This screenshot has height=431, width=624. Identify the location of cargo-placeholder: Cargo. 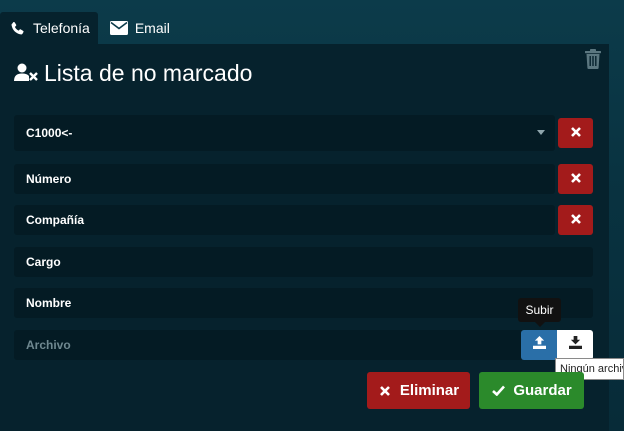
(43, 262).